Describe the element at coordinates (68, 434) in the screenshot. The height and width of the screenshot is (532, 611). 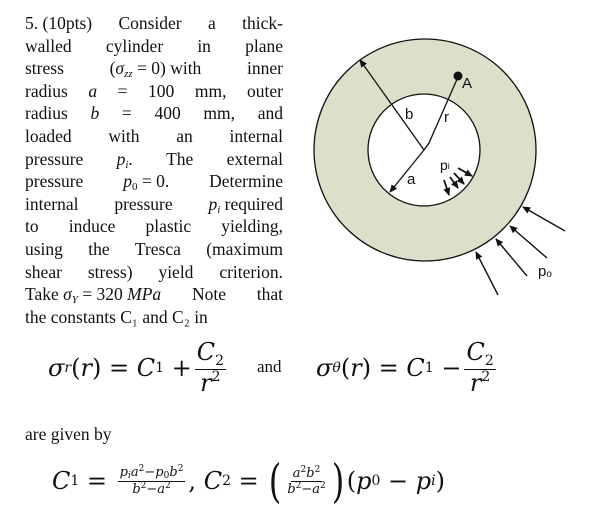
I see `given-by-text: are given by` at that location.